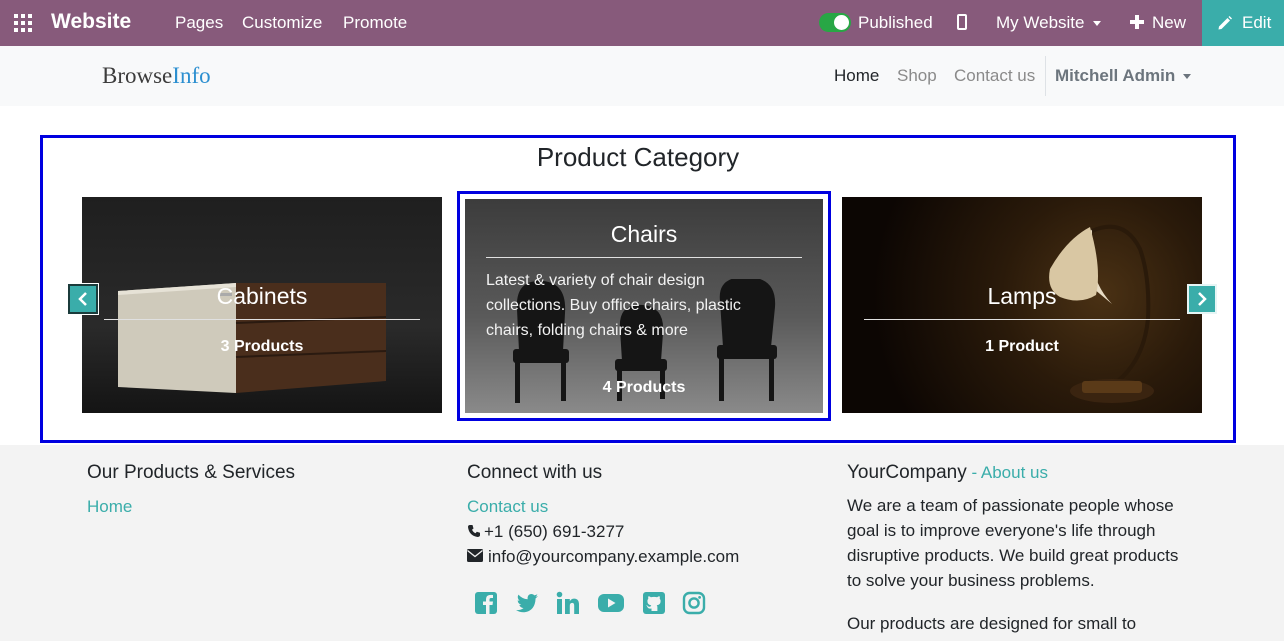 Image resolution: width=1284 pixels, height=641 pixels. What do you see at coordinates (191, 75) in the screenshot?
I see `logo-text-info: Info` at bounding box center [191, 75].